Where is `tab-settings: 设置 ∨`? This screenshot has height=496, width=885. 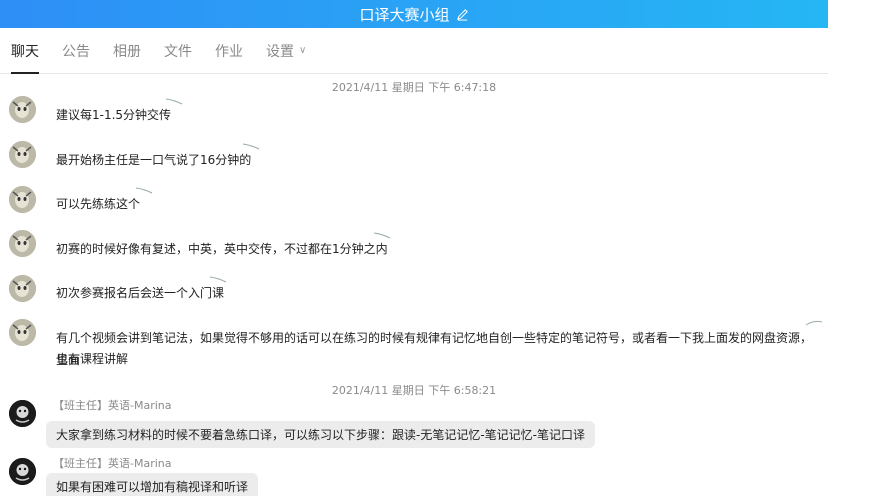
tab-settings: 设置 ∨ is located at coordinates (286, 51).